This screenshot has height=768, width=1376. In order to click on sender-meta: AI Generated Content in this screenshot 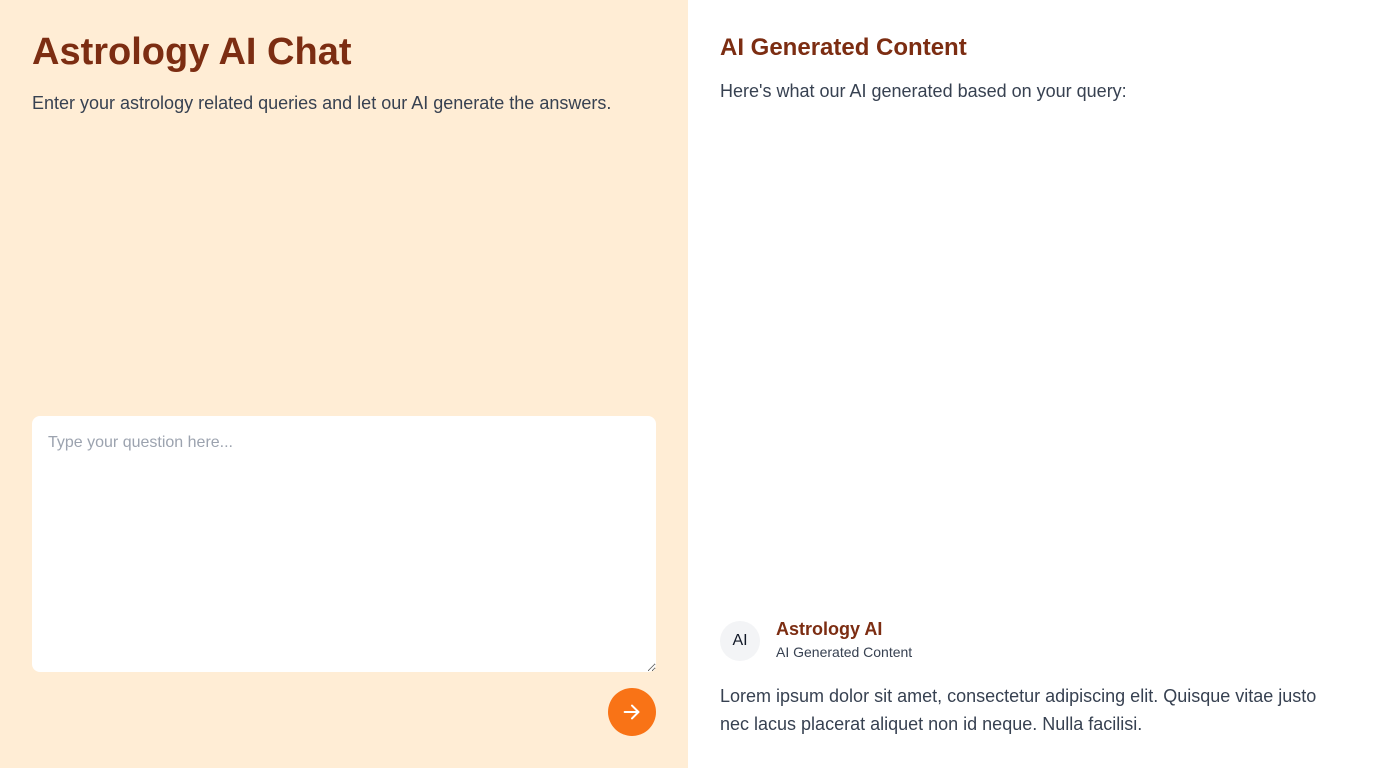, I will do `click(844, 652)`.